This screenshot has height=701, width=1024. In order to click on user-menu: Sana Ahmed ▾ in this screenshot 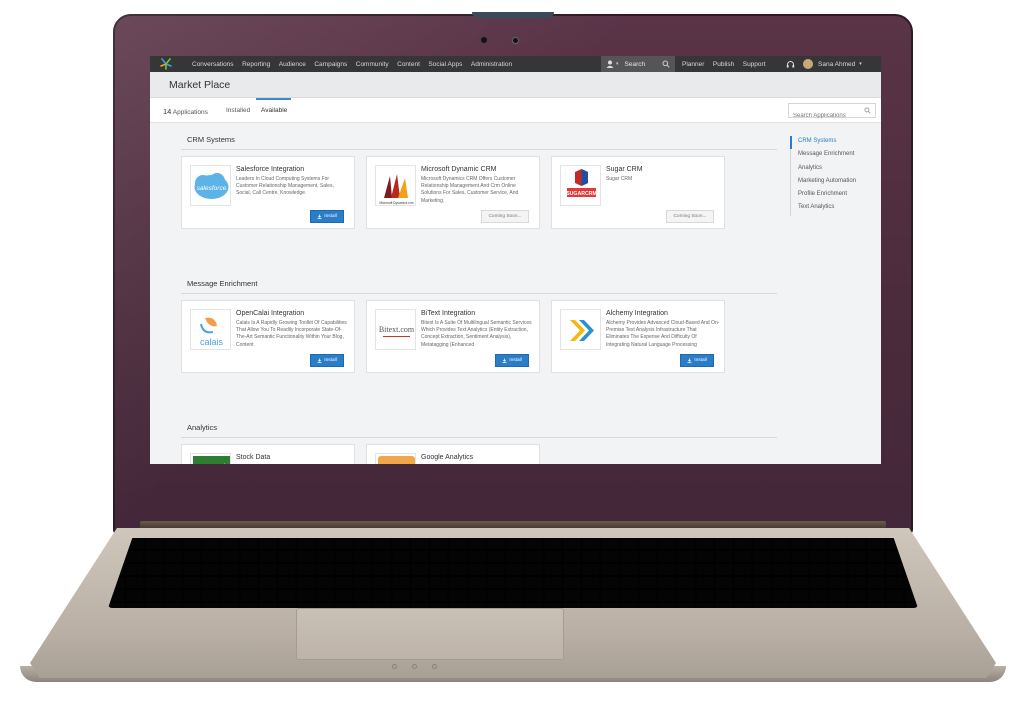, I will do `click(828, 64)`.